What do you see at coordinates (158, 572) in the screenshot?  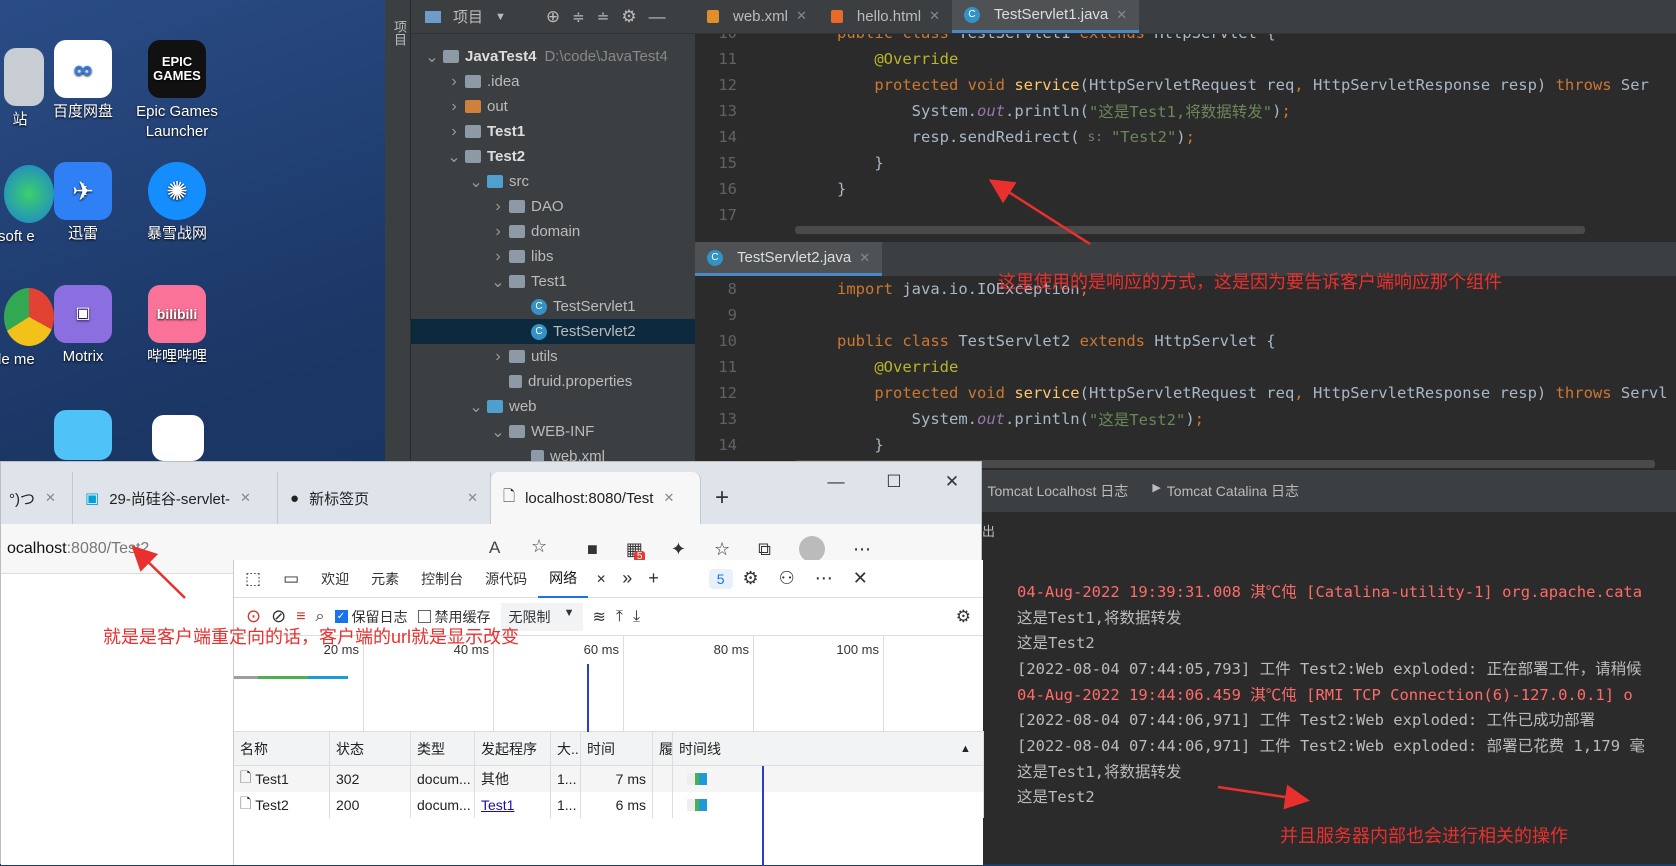 I see `arrow-to-url` at bounding box center [158, 572].